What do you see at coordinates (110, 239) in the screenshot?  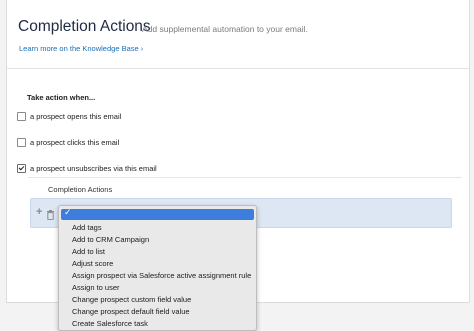 I see `dropdown-item-add-to-crm-campaign: Add to CRM Campaign` at bounding box center [110, 239].